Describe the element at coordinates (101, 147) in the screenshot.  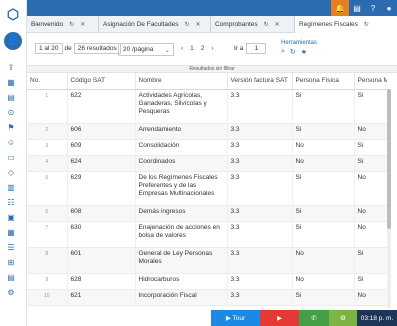
I see `cell-code: 609` at that location.